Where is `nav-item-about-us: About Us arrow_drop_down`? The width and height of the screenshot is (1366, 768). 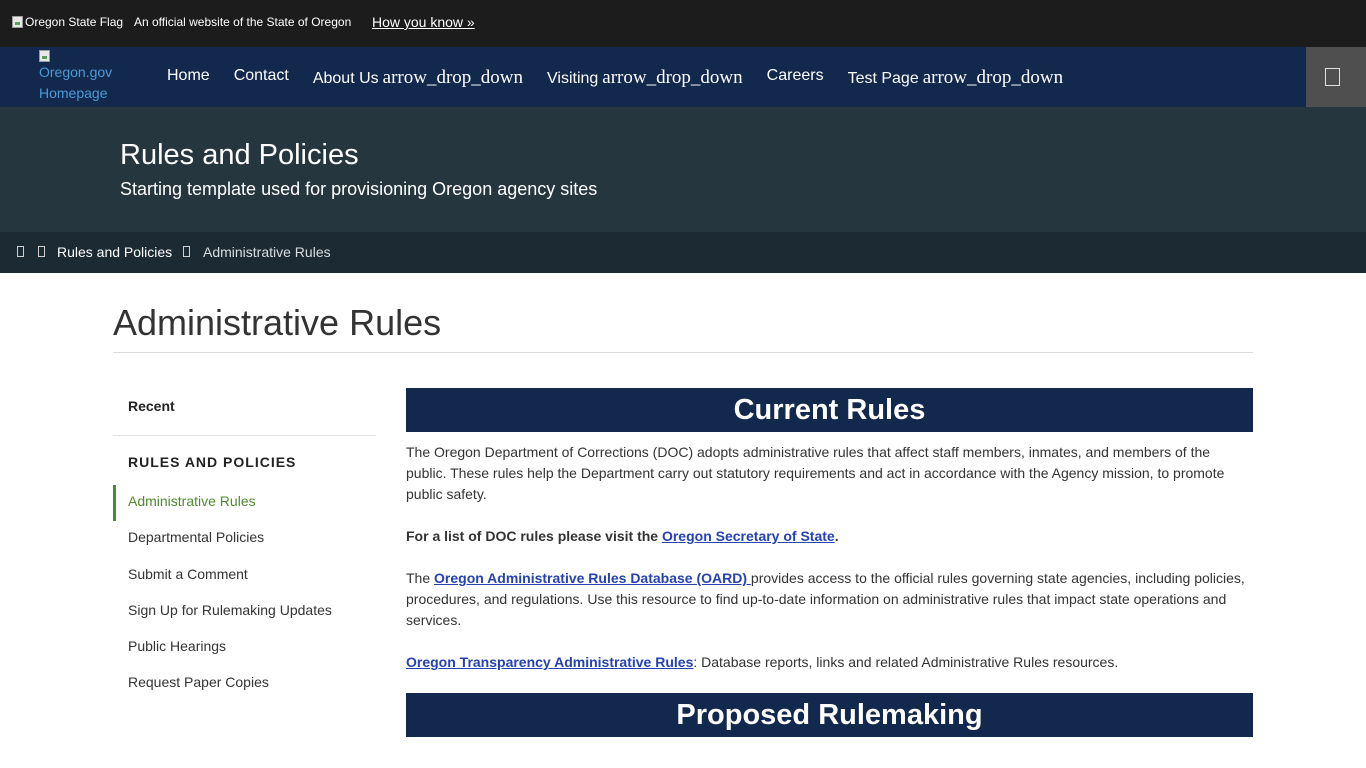
nav-item-about-us: About Us arrow_drop_down is located at coordinates (418, 77).